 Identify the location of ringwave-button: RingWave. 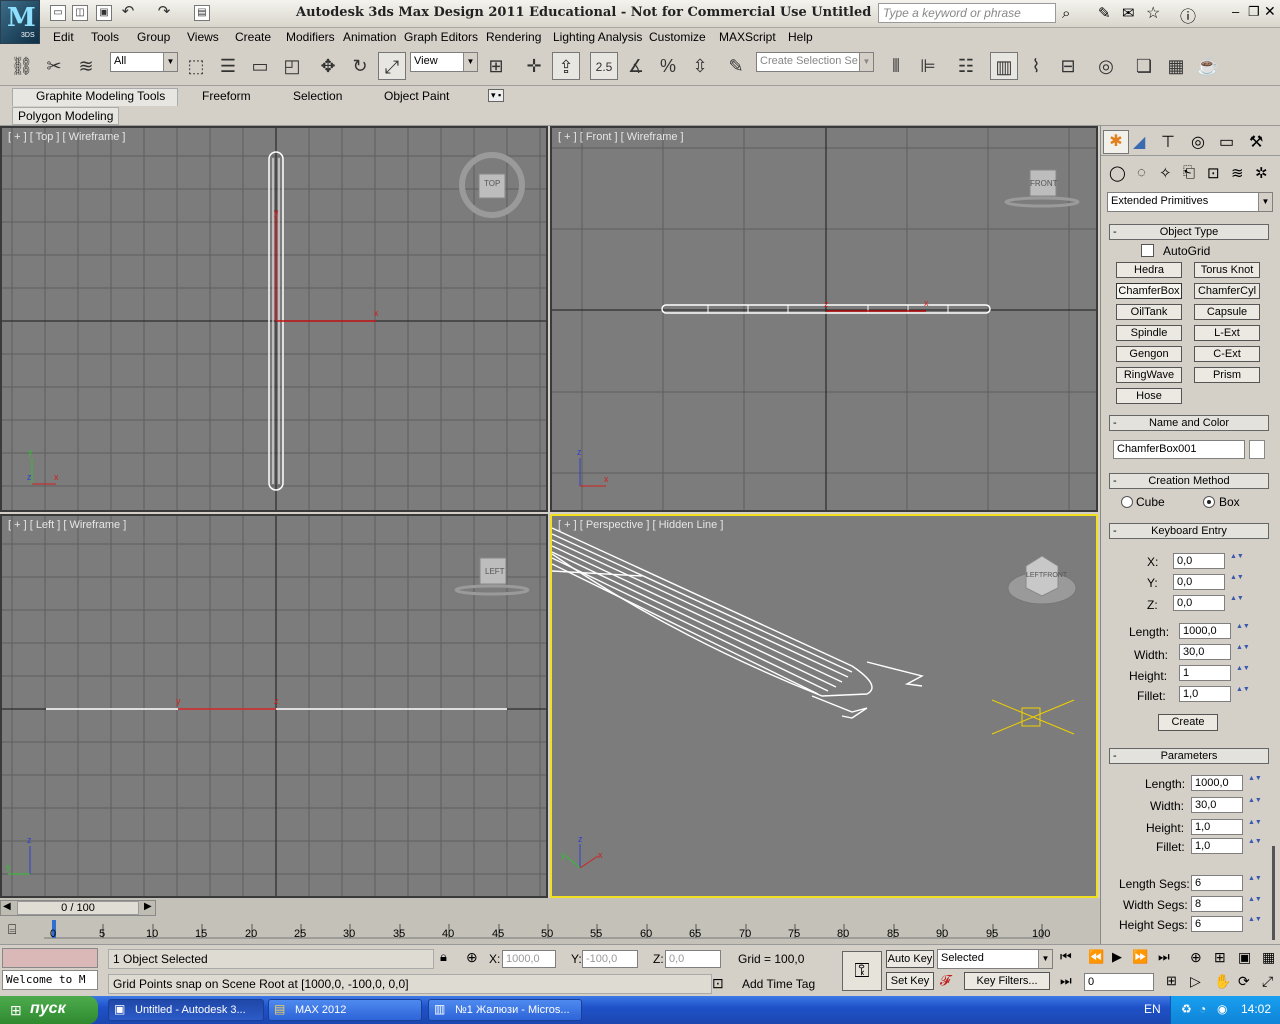
(1149, 375).